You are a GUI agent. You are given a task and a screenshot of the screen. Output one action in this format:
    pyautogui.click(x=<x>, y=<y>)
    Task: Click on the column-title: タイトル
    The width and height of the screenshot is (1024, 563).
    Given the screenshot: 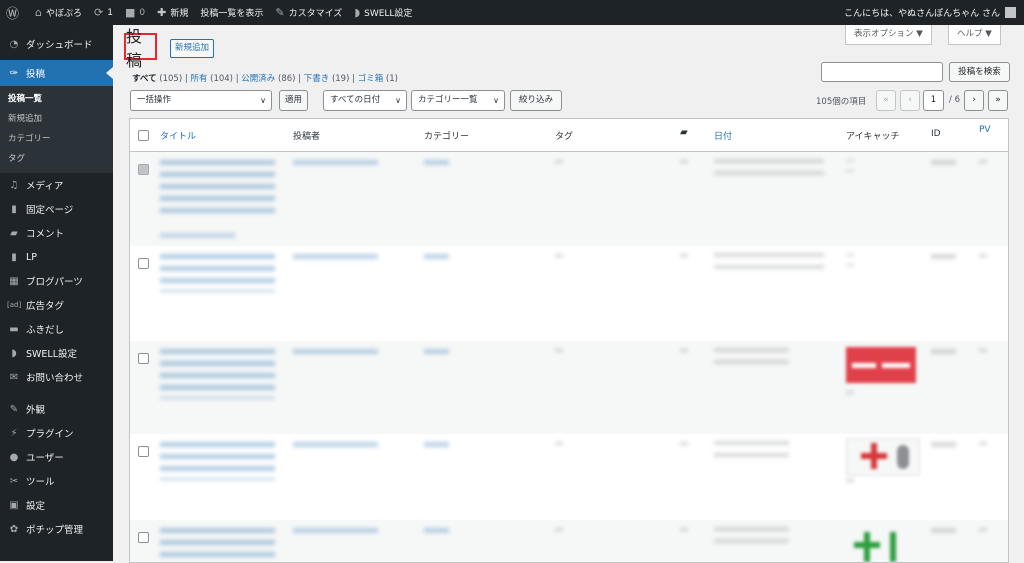 What is the action you would take?
    pyautogui.click(x=178, y=135)
    